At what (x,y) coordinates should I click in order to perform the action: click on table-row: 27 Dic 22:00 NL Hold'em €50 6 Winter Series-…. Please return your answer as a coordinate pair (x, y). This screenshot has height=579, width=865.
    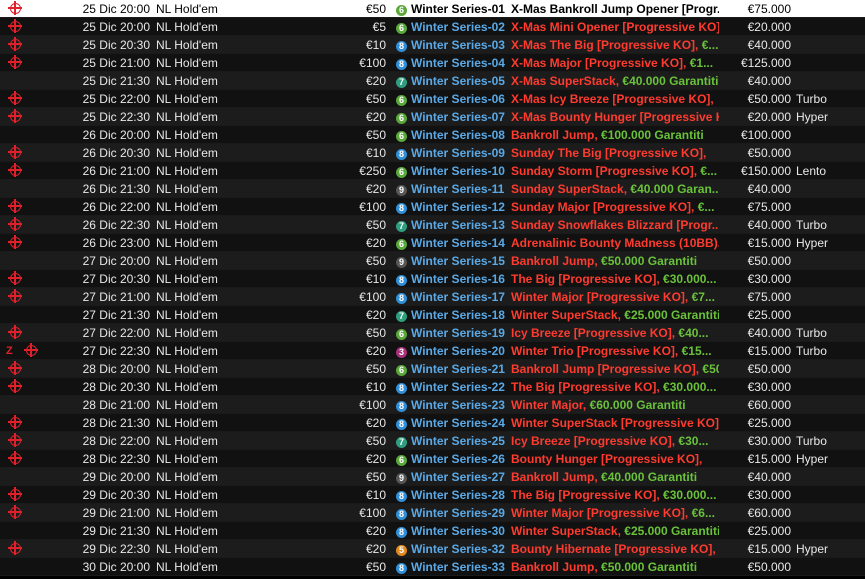
    Looking at the image, I should click on (432, 333).